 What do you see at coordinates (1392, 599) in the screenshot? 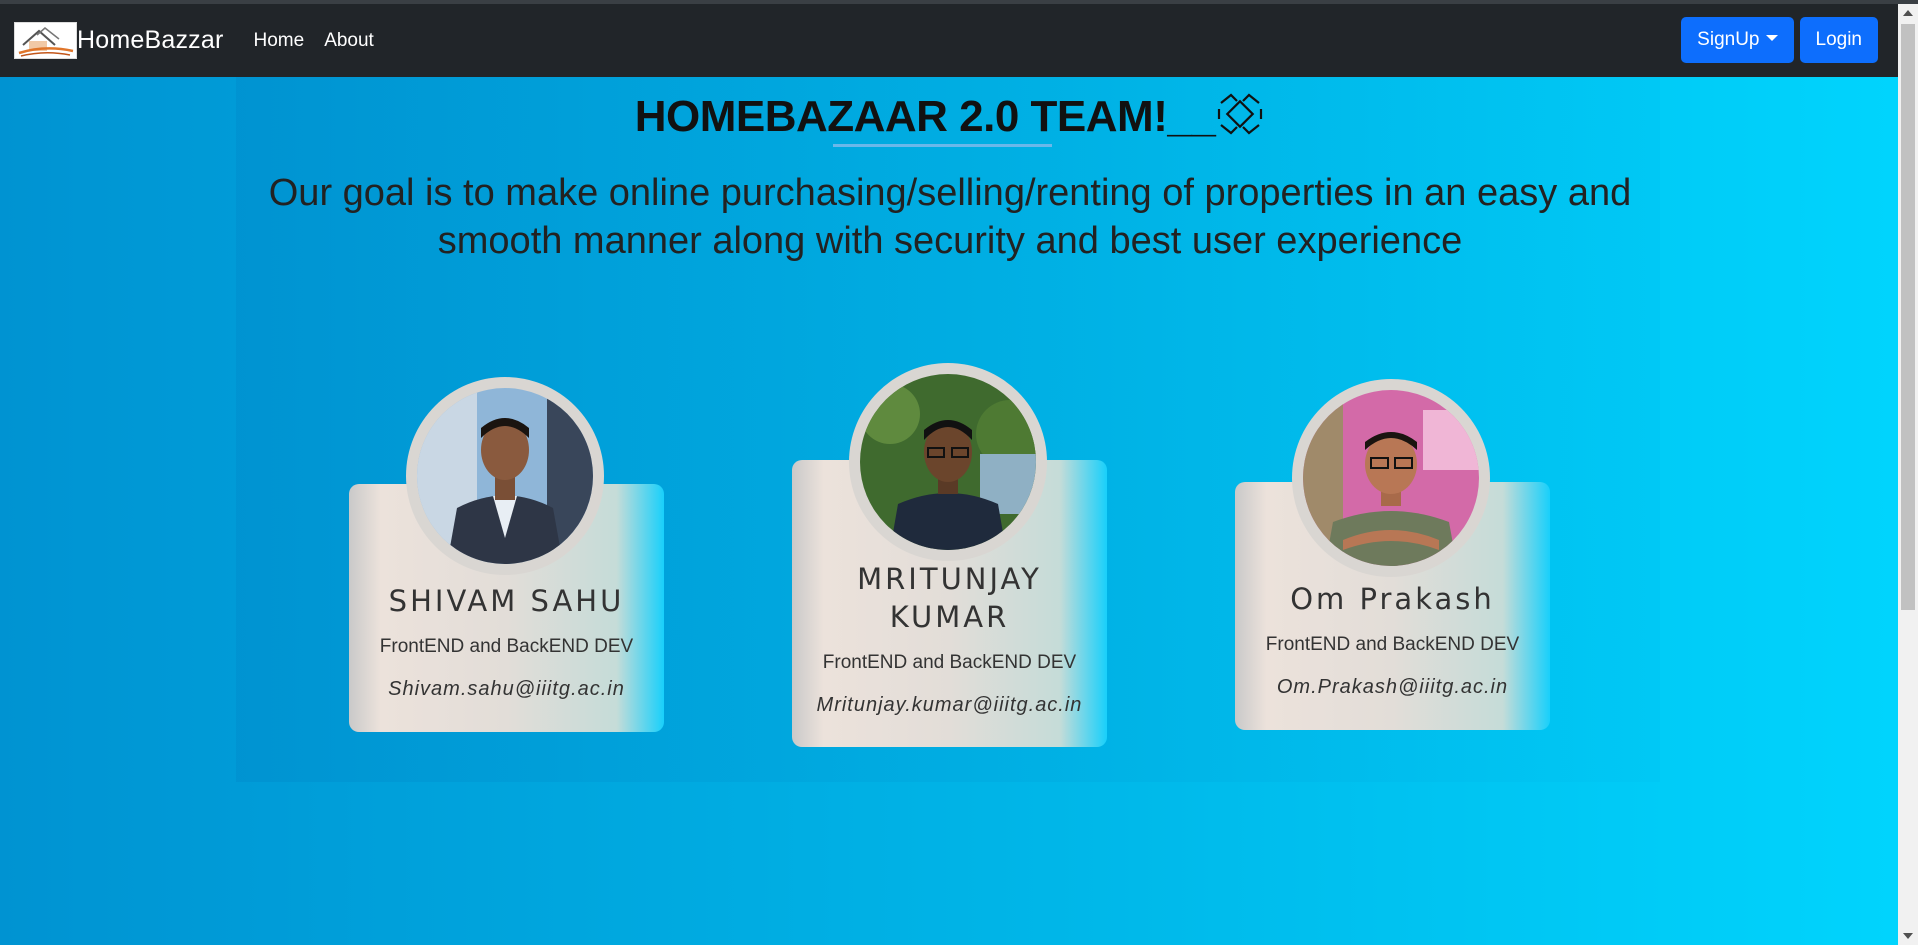
I see `member-name: Om Prakash` at bounding box center [1392, 599].